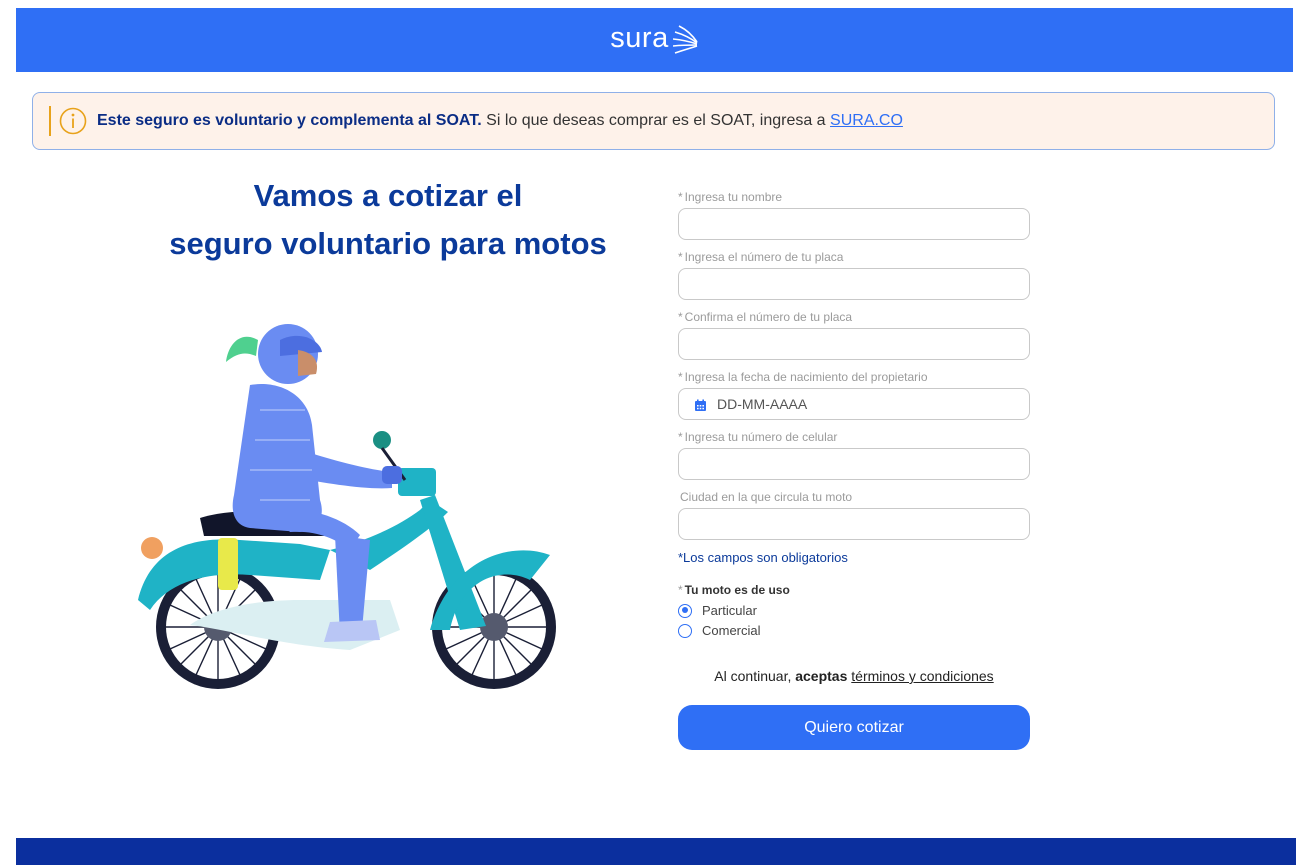  Describe the element at coordinates (731, 630) in the screenshot. I see `radio-comercial-label: Comercial` at that location.